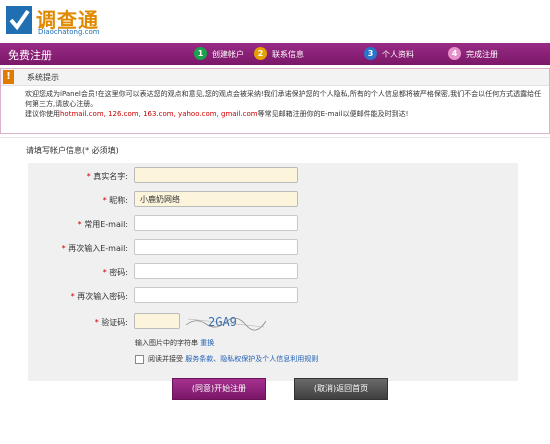  I want to click on real-name-input, so click(216, 175).